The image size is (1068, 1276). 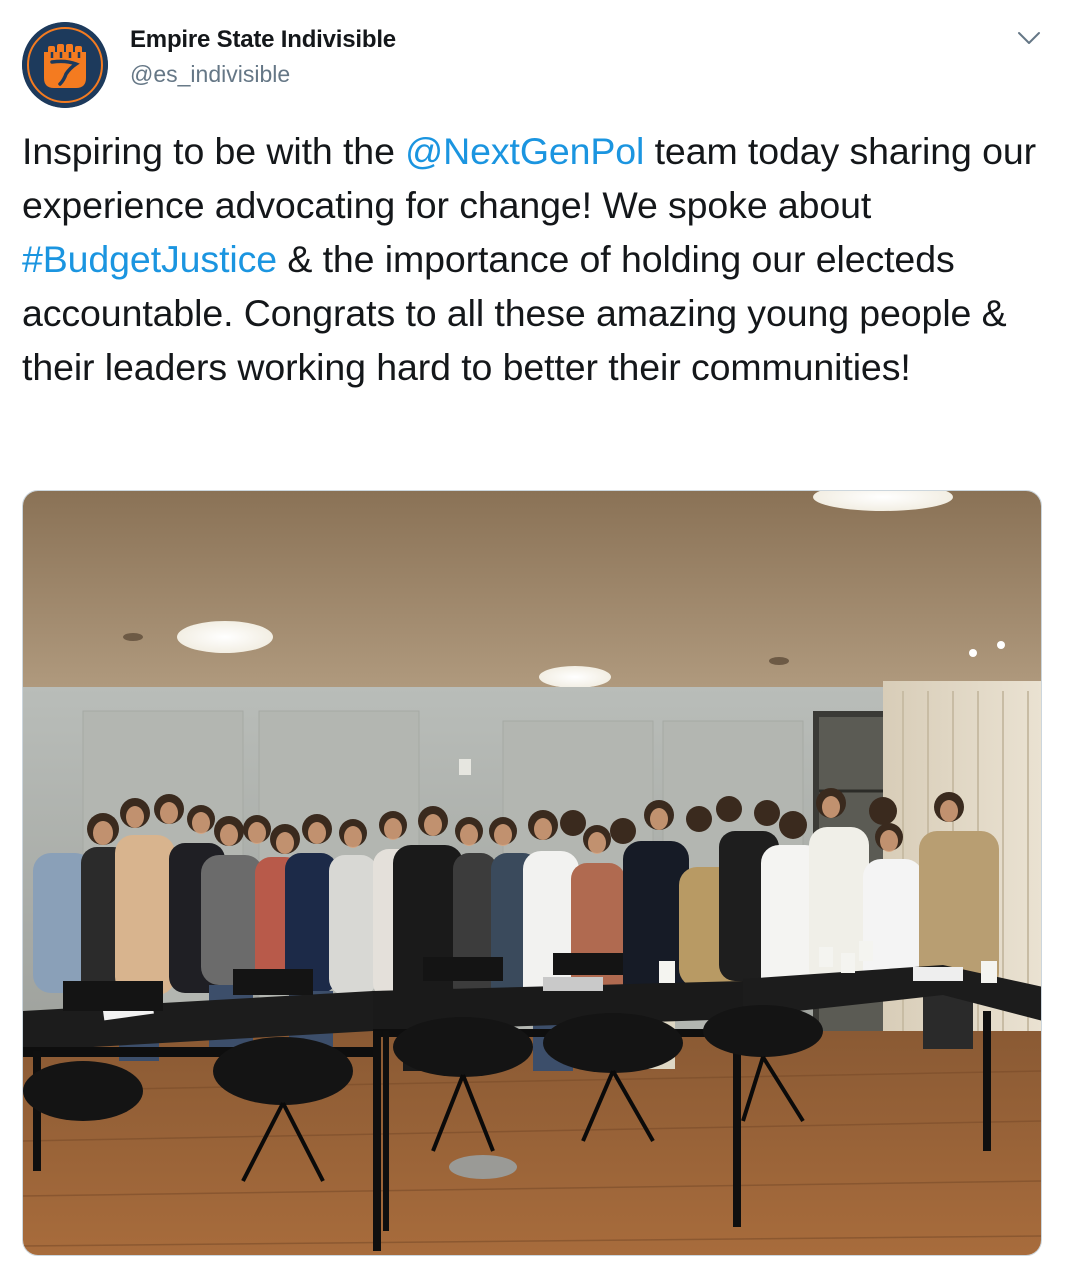 I want to click on chevron-down-icon, so click(x=1029, y=38).